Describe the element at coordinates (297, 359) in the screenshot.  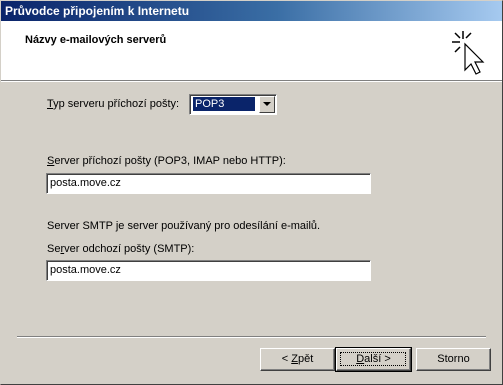
I see `back-button: < Zpět` at that location.